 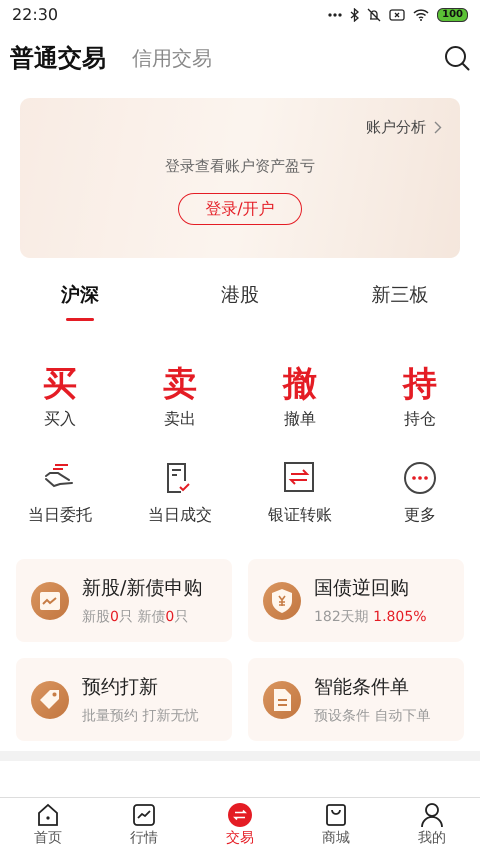 What do you see at coordinates (80, 295) in the screenshot?
I see `market-tab: 沪深` at bounding box center [80, 295].